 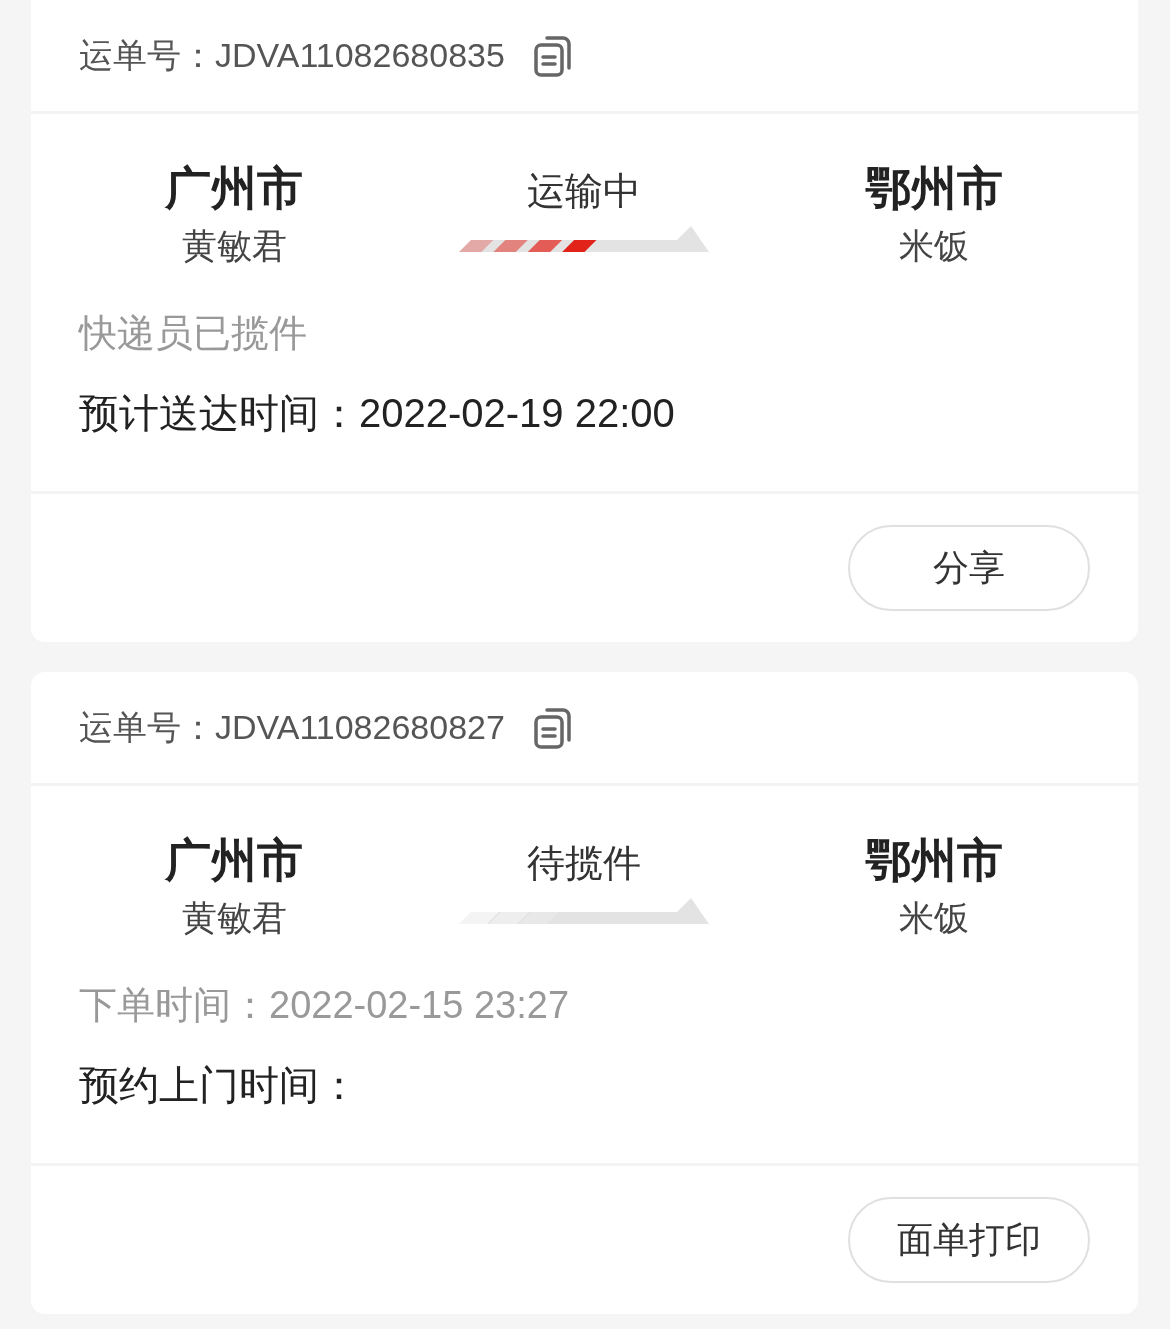 I want to click on order-note: 下单时间：2022-02-15 23:27, so click(x=325, y=1005).